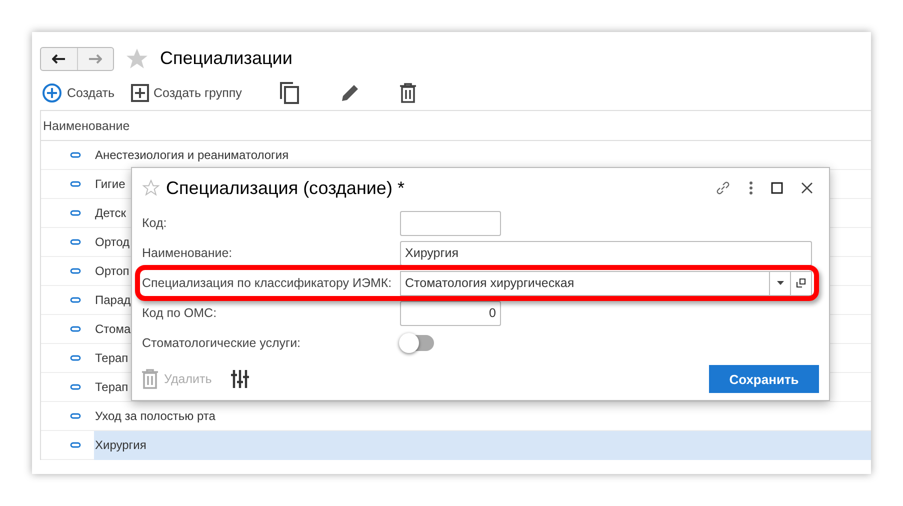  Describe the element at coordinates (267, 283) in the screenshot. I see `field-label: Специализация по классификатору ИЭМК:` at that location.